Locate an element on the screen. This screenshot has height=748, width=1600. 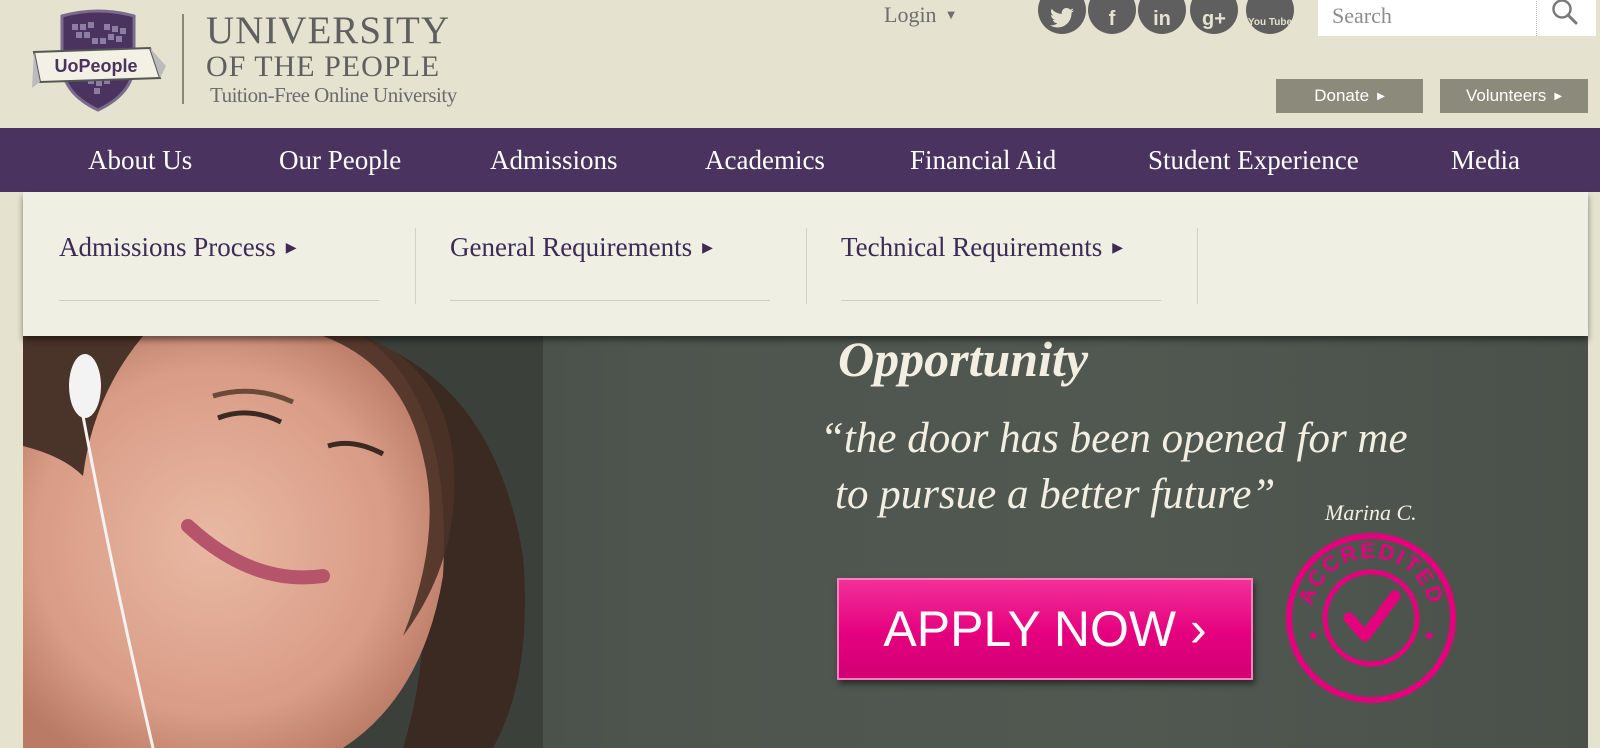
linkedin-icon: in is located at coordinates (1162, 17).